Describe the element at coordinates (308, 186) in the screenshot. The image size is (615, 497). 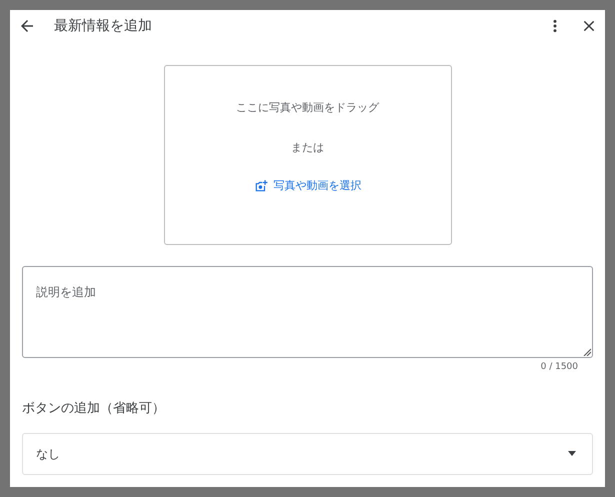
I see `select-media-link: 写真や動画を選択` at that location.